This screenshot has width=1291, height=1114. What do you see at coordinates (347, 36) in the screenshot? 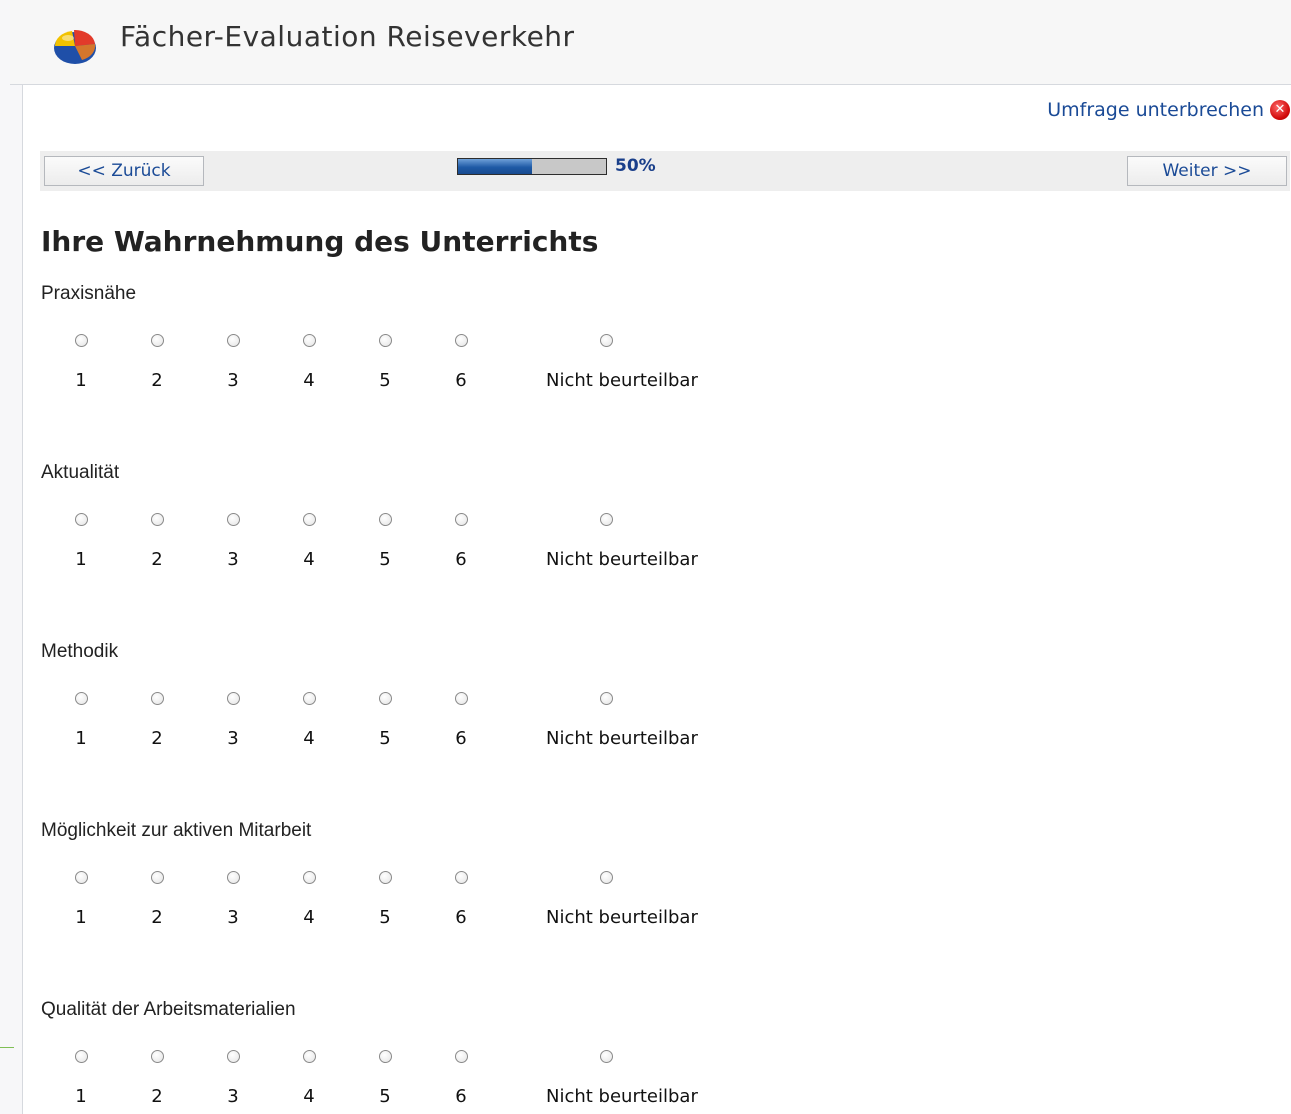
I see `app-title: Fächer-Evaluation Reiseverkehr` at bounding box center [347, 36].